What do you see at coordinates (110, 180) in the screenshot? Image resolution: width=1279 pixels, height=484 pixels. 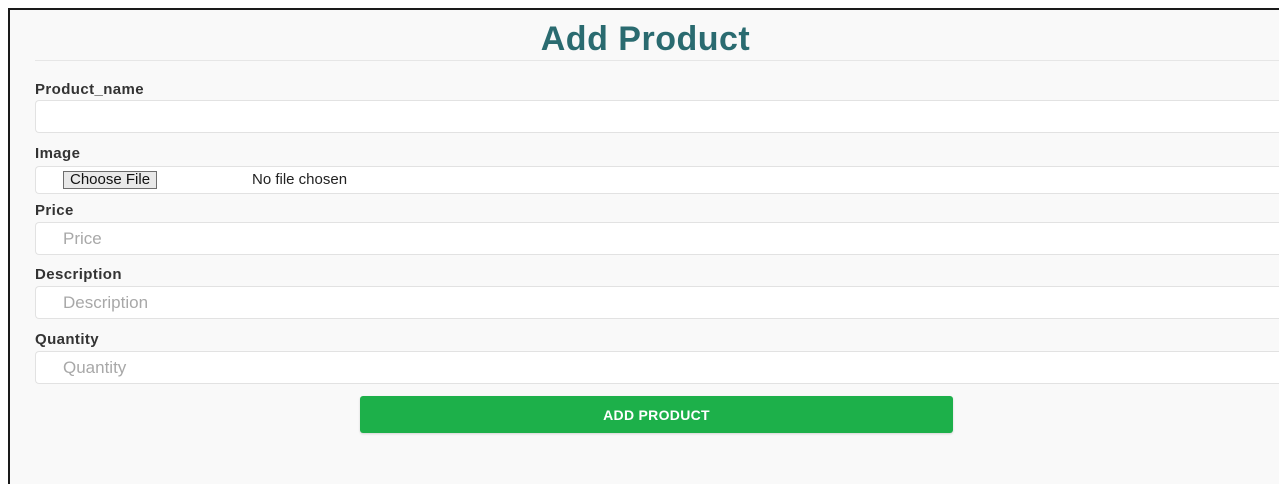 I see `choose-file-button: Choose File` at bounding box center [110, 180].